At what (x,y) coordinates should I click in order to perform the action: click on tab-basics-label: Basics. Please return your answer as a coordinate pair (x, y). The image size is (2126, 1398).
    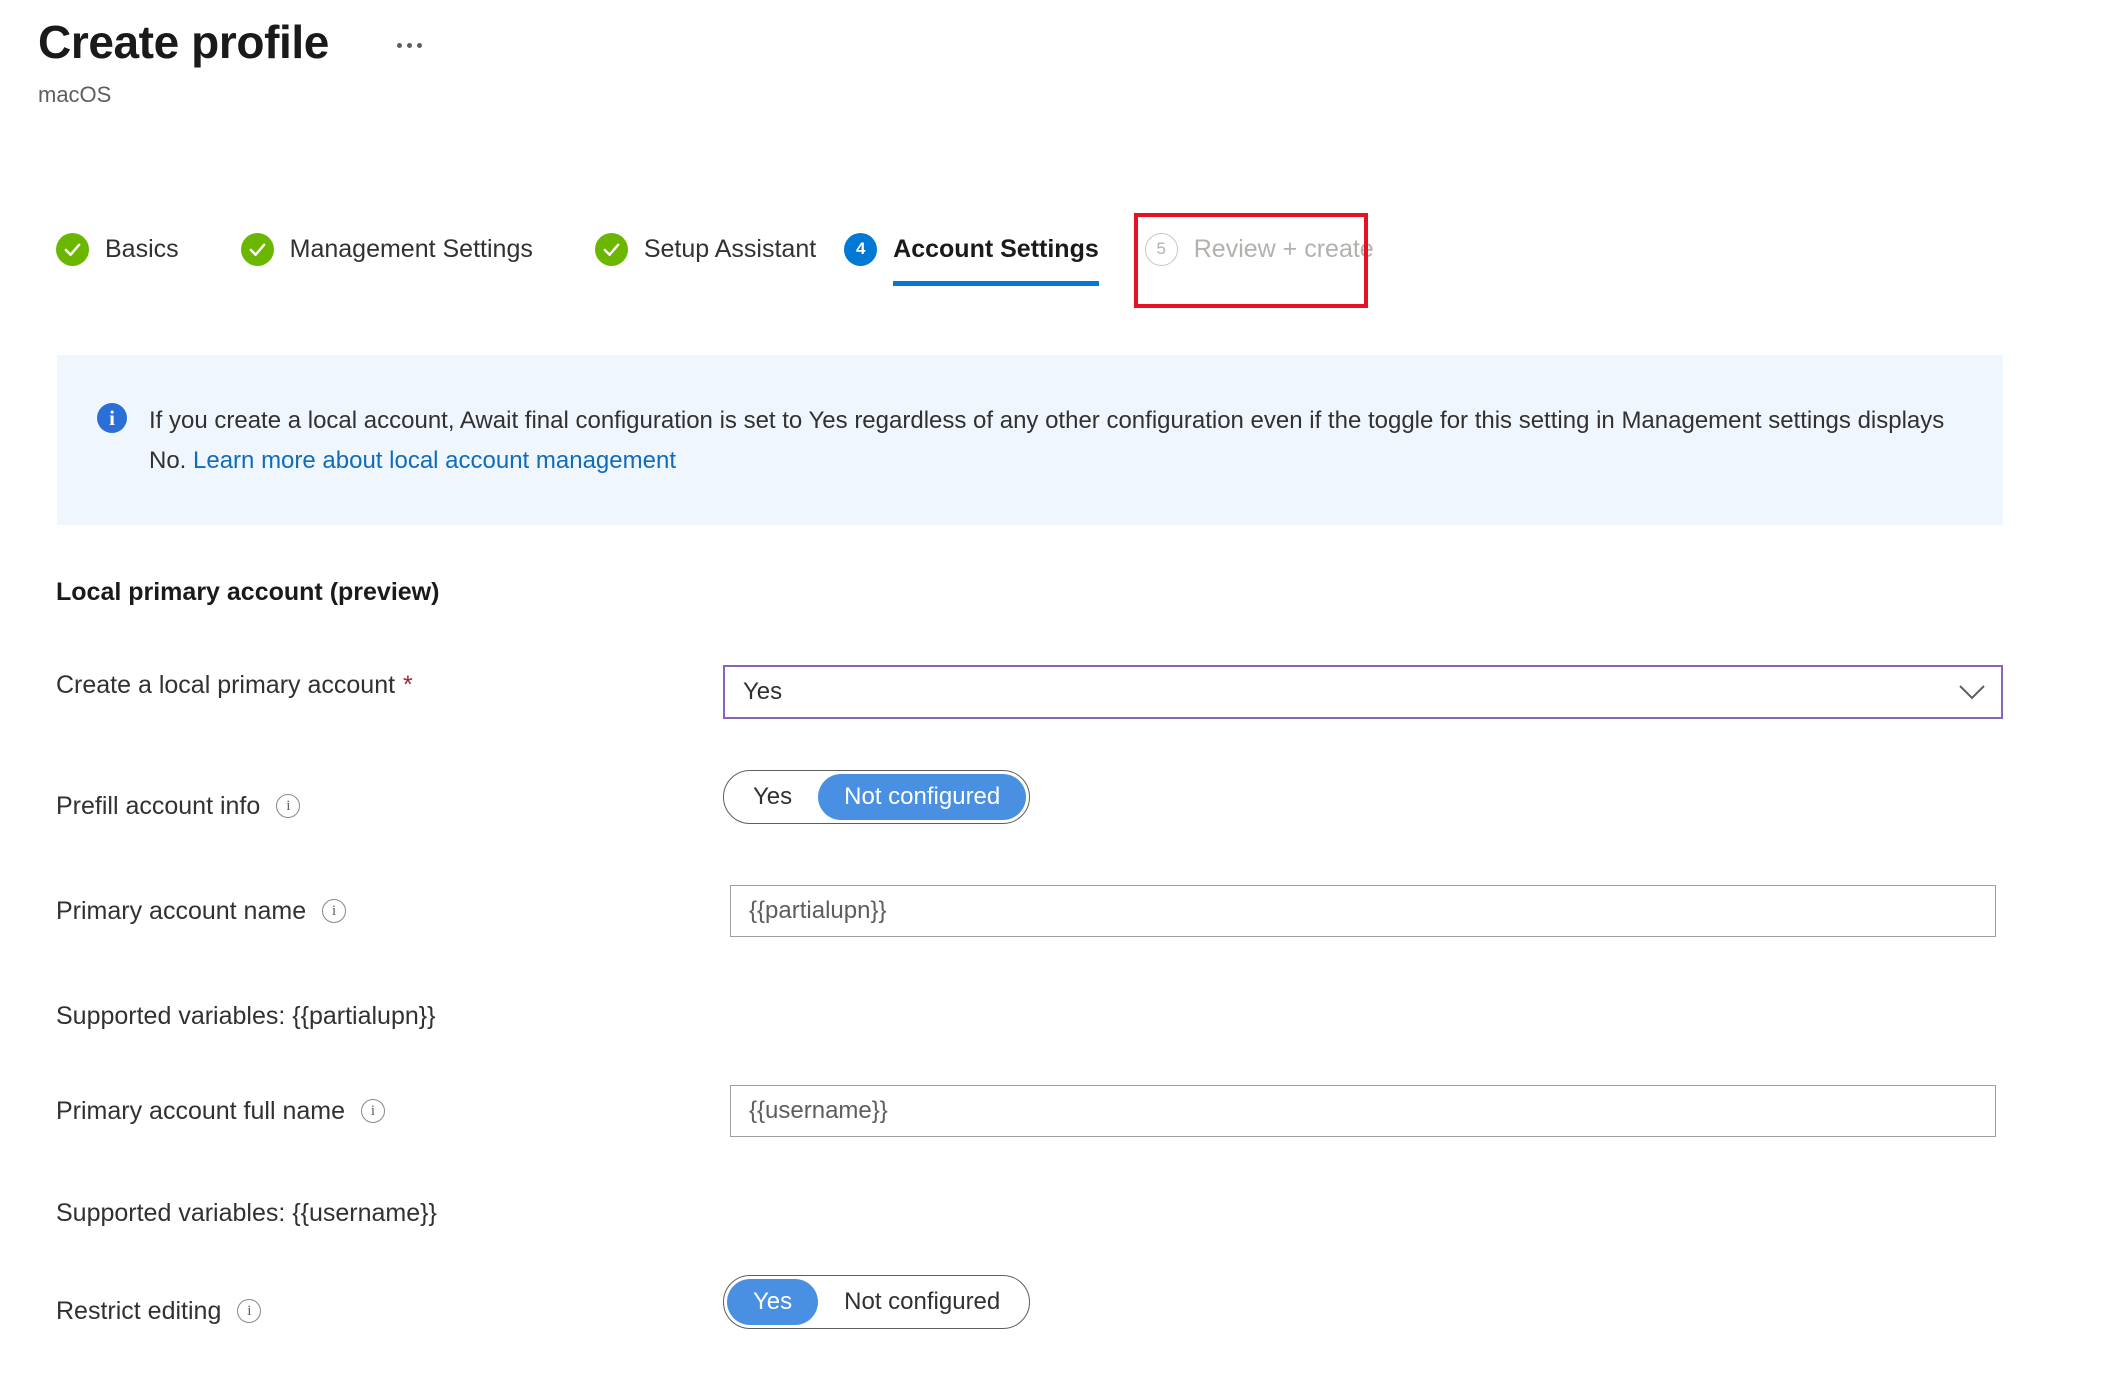
    Looking at the image, I should click on (142, 249).